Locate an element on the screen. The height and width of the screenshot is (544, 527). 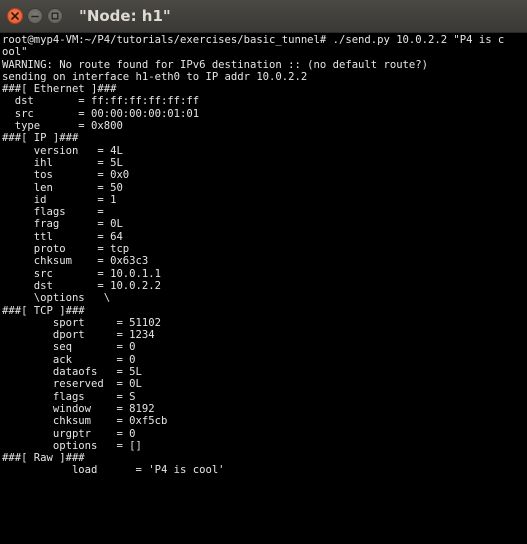
terminal-line: ###[ Ethernet ]### is located at coordinates (59, 89).